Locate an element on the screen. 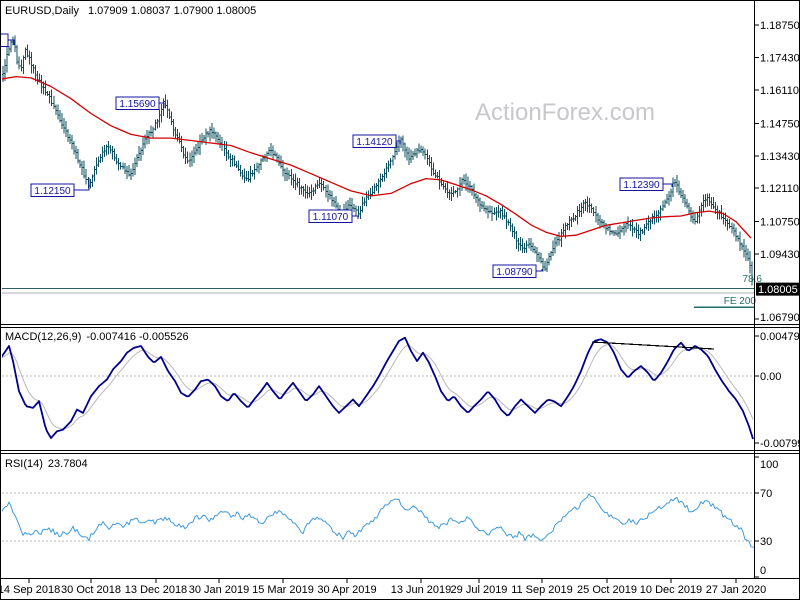 This screenshot has height=600, width=800. x-axis-date-label: 30 Oct 2018 is located at coordinates (91, 590).